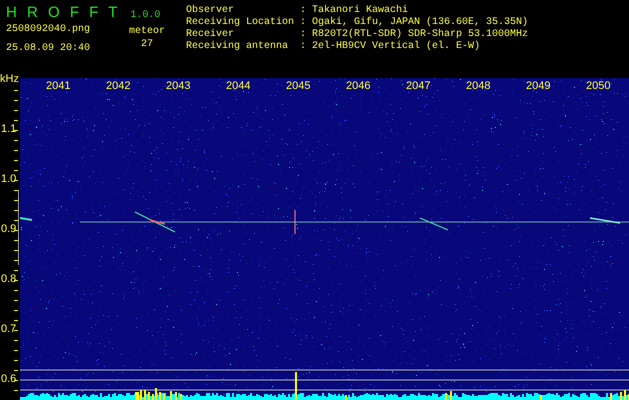  I want to click on meteor-label: meteor, so click(146, 31).